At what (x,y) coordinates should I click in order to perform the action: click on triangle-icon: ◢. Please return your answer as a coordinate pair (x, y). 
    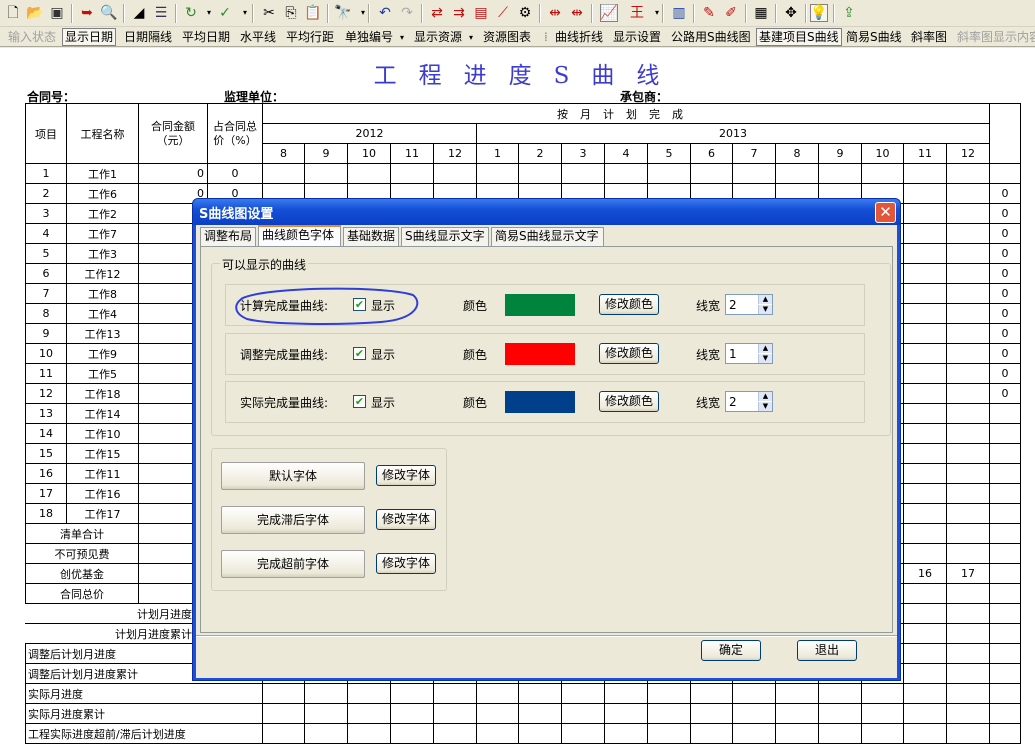
    Looking at the image, I should click on (139, 13).